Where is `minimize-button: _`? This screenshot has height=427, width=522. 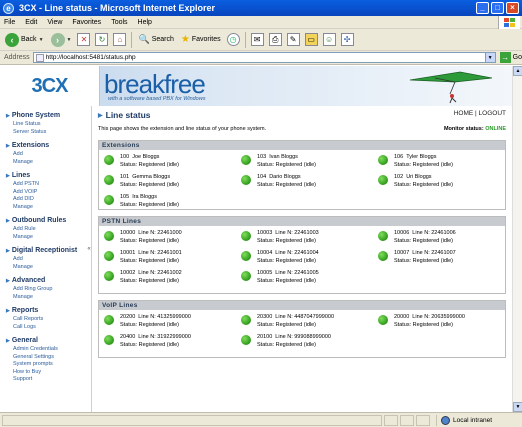 minimize-button: _ is located at coordinates (482, 8).